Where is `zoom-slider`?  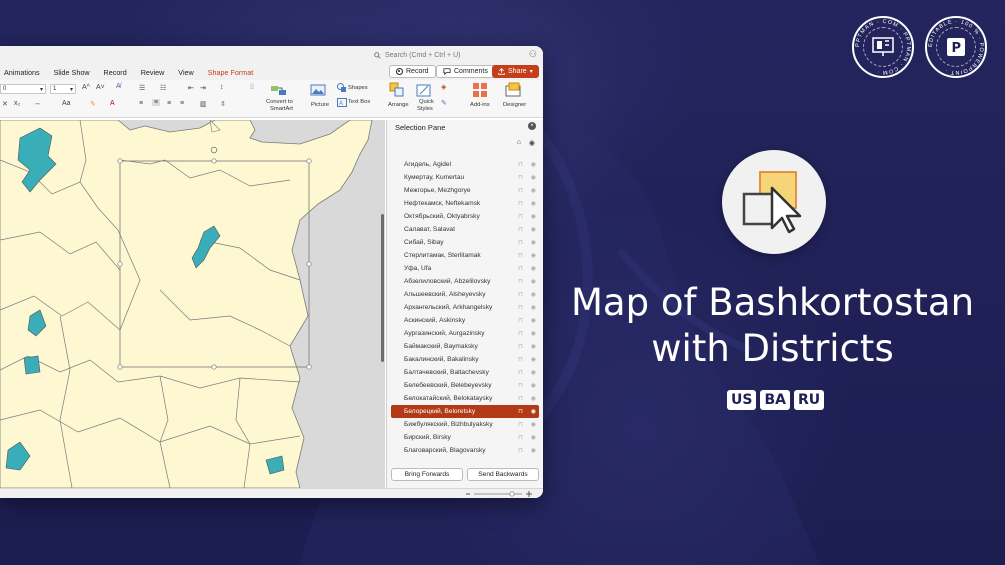
zoom-slider is located at coordinates (499, 494).